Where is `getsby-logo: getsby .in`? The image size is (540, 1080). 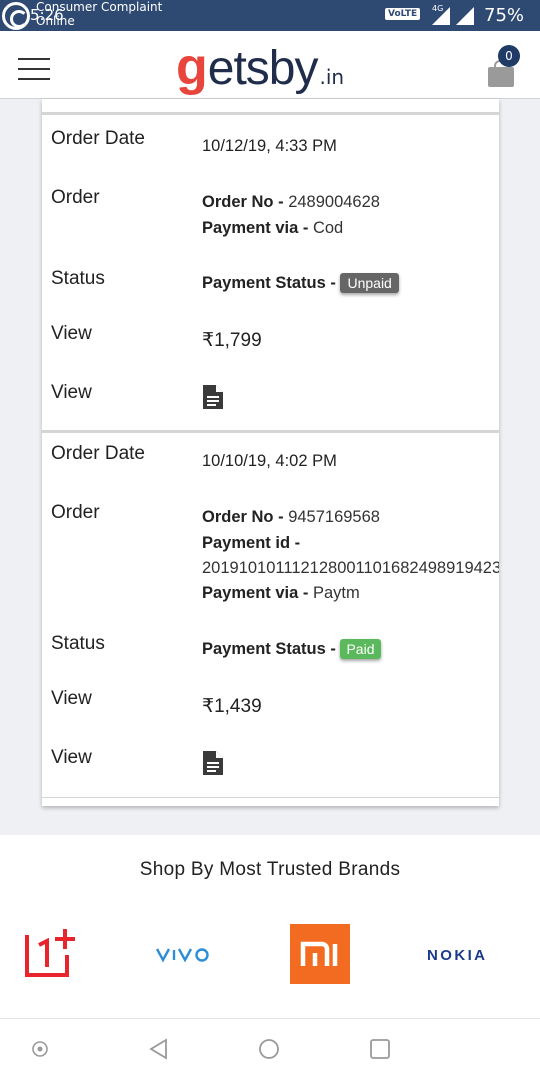 getsby-logo: getsby .in is located at coordinates (260, 66).